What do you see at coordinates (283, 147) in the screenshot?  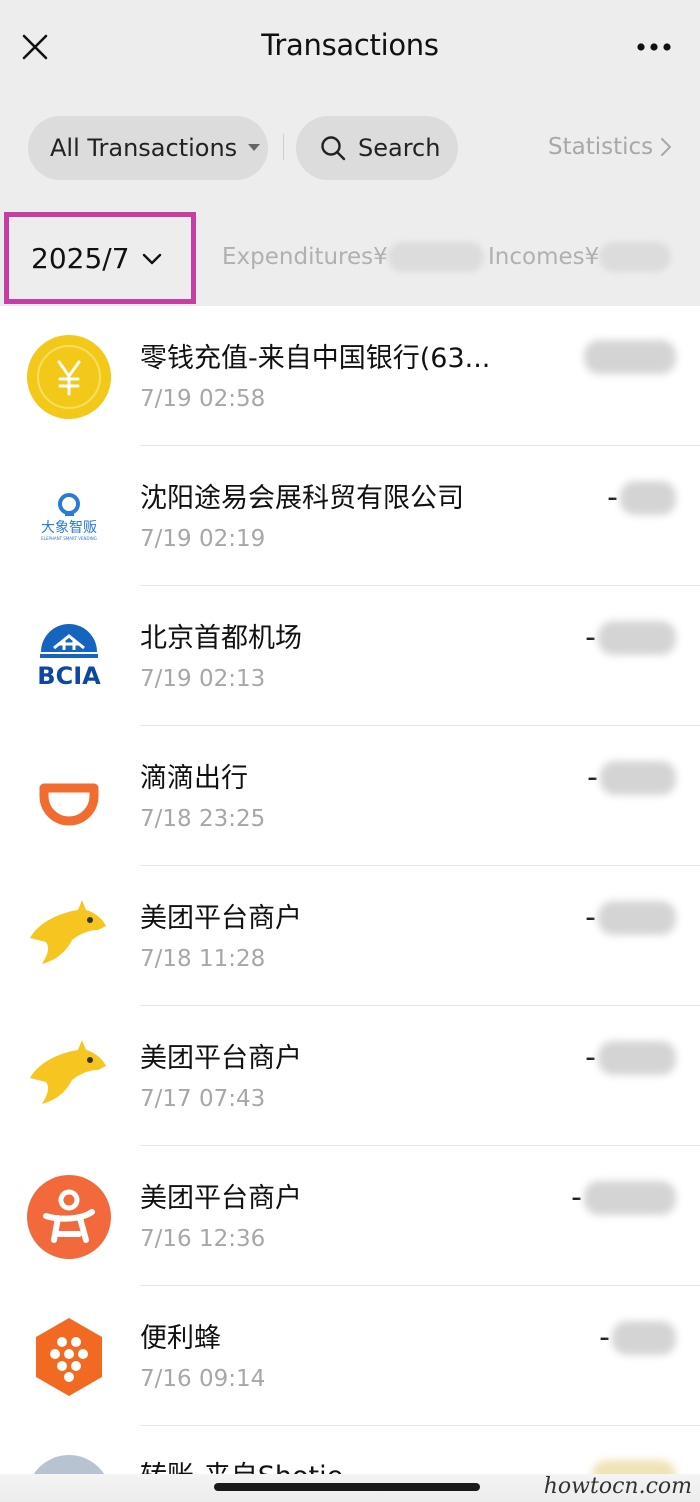 I see `filter-divider` at bounding box center [283, 147].